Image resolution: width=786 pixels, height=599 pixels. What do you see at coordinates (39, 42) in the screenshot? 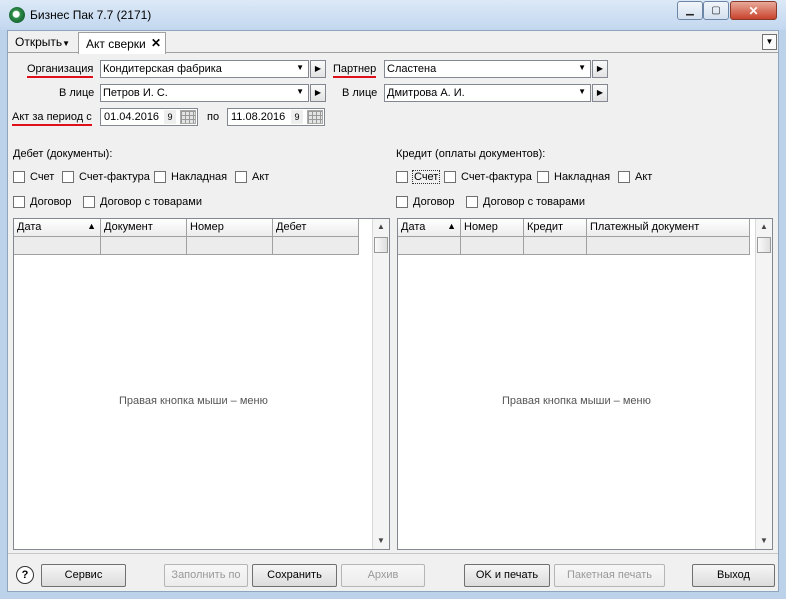
I see `open-menu-label: Открыть` at bounding box center [39, 42].